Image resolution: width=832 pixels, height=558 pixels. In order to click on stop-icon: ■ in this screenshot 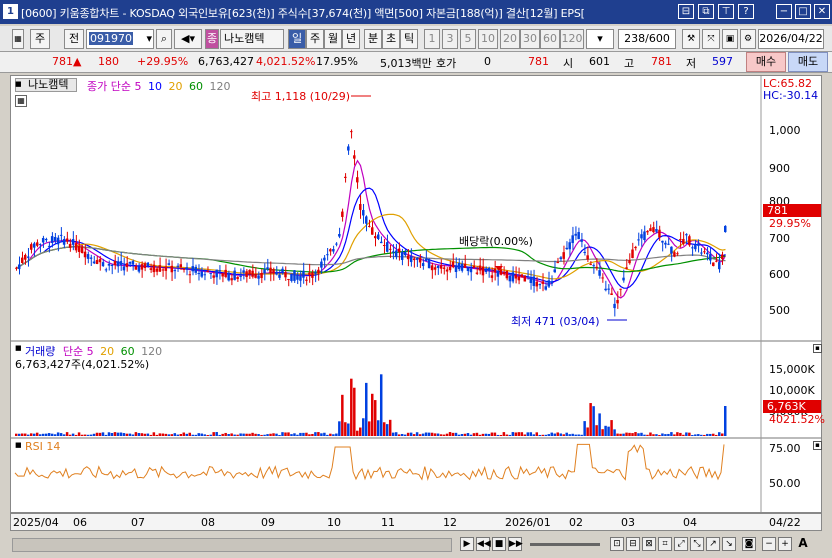, I will do `click(499, 544)`.